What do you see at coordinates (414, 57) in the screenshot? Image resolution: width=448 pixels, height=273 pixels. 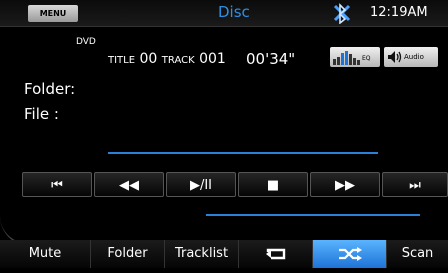 I see `audio-label: Audio` at bounding box center [414, 57].